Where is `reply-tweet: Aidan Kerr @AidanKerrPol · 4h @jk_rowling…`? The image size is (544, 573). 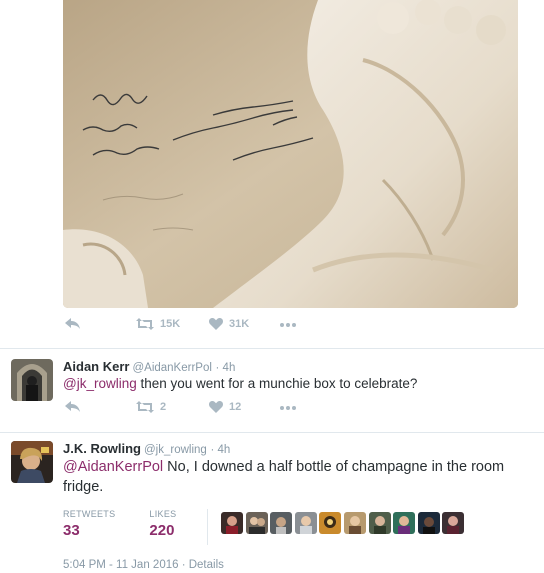
reply-tweet: Aidan Kerr @AidanKerrPol · 4h @jk_rowling… is located at coordinates (272, 391).